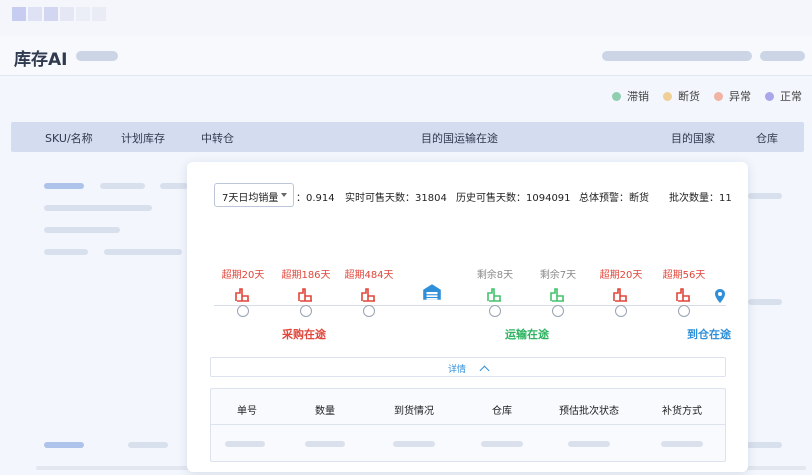  I want to click on column-quantity: 数量, so click(325, 411).